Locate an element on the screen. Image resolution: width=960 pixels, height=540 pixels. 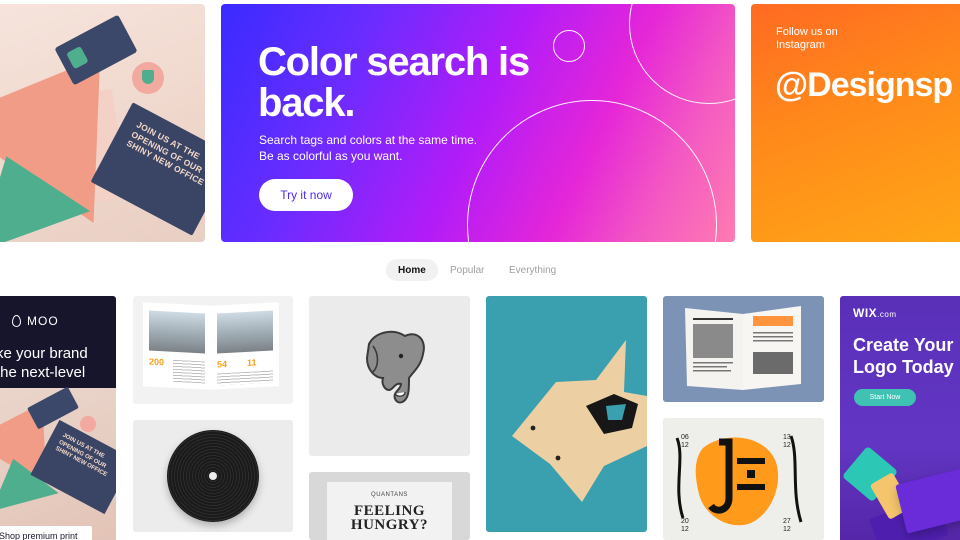
feeling-hungry-title: FEELING HUNGRY? is located at coordinates (389, 518).